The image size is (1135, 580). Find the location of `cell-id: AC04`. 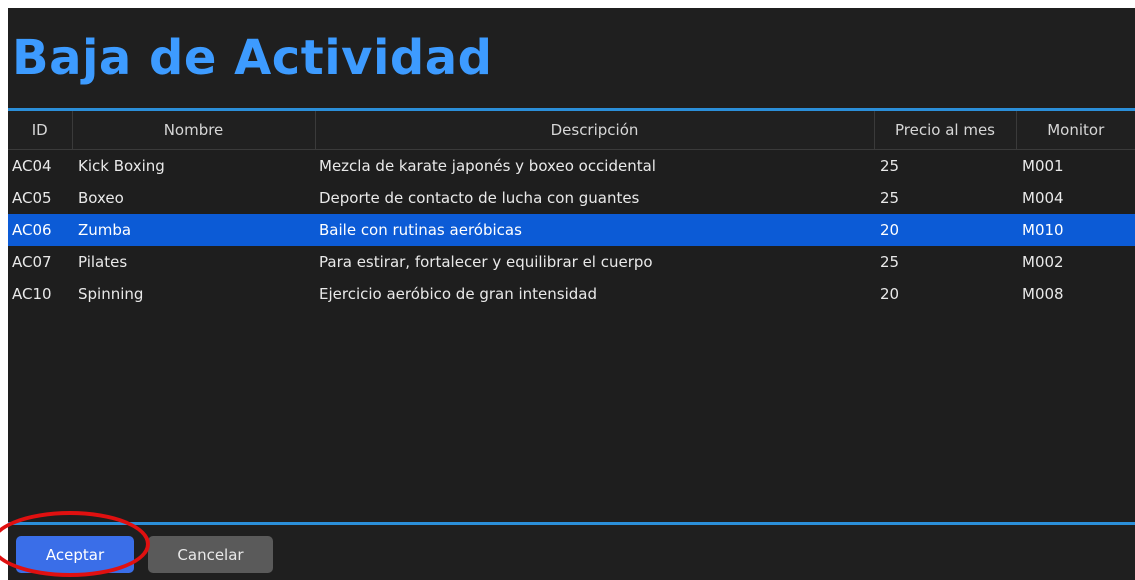

cell-id: AC04 is located at coordinates (32, 166).